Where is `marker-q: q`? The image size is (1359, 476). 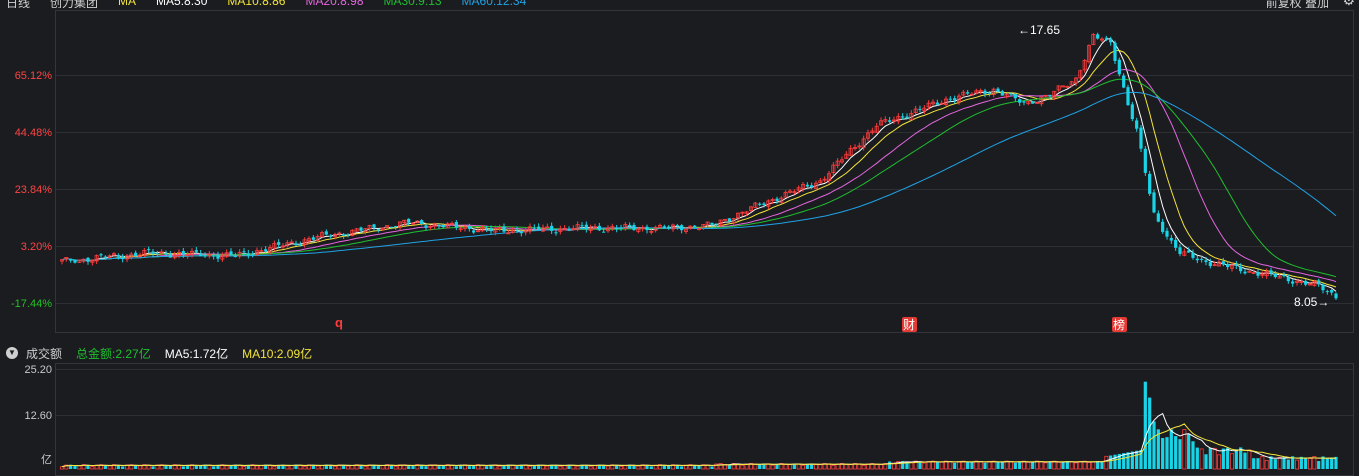 marker-q: q is located at coordinates (339, 322).